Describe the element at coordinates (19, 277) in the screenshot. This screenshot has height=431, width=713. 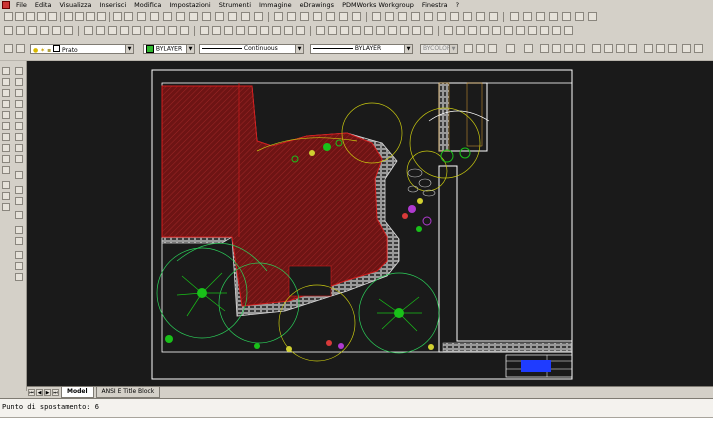
I see `explode-icon` at that location.